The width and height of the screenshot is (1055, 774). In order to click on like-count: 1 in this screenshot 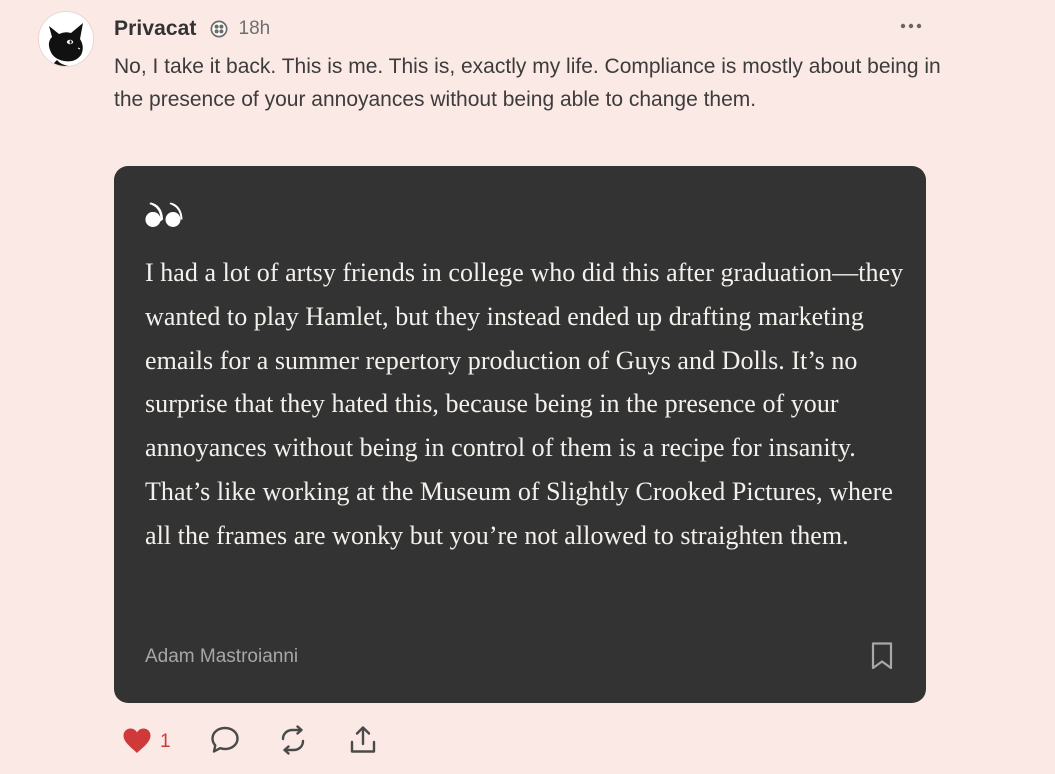, I will do `click(165, 741)`.